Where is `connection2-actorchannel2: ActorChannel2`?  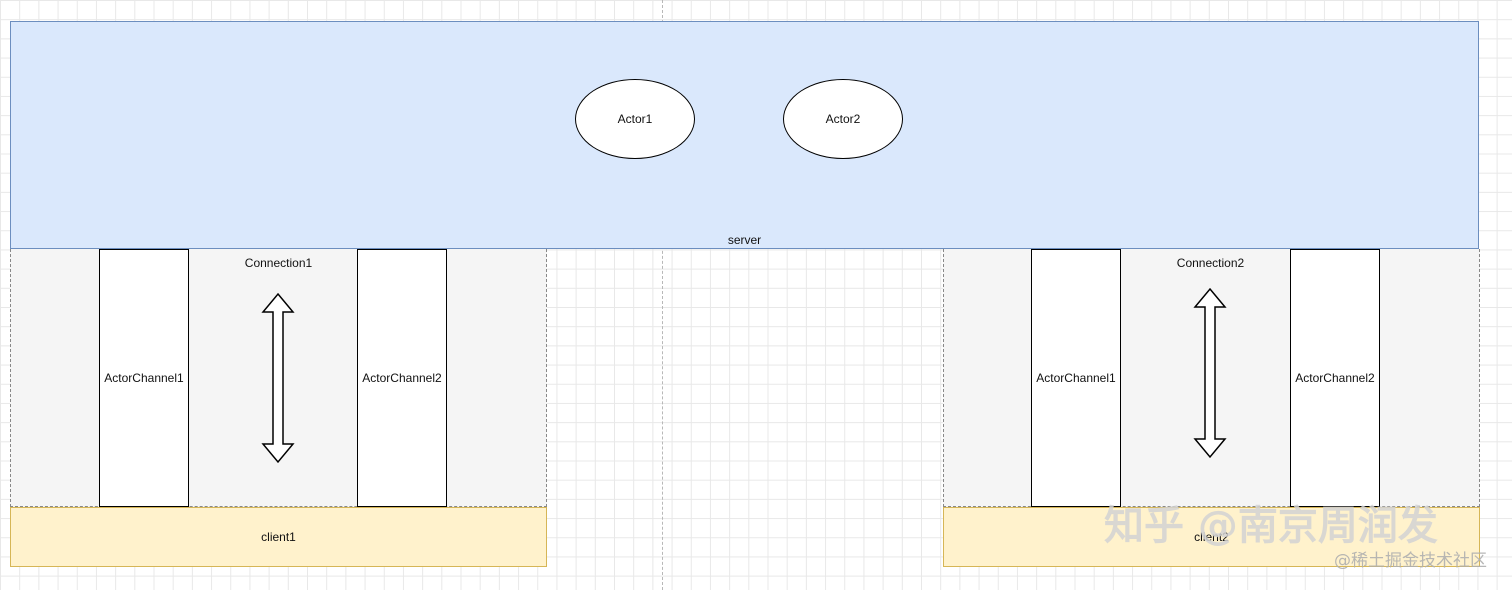
connection2-actorchannel2: ActorChannel2 is located at coordinates (1335, 378).